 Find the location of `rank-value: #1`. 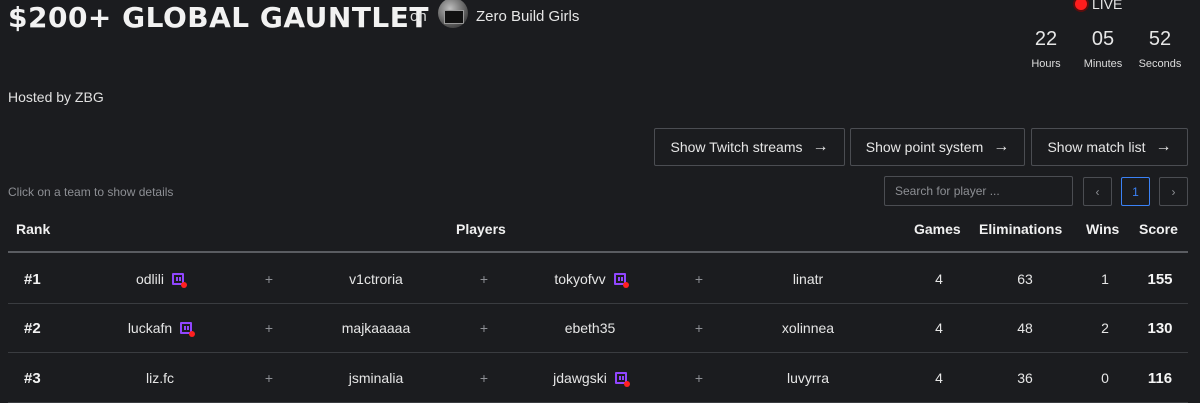

rank-value: #1 is located at coordinates (32, 279).